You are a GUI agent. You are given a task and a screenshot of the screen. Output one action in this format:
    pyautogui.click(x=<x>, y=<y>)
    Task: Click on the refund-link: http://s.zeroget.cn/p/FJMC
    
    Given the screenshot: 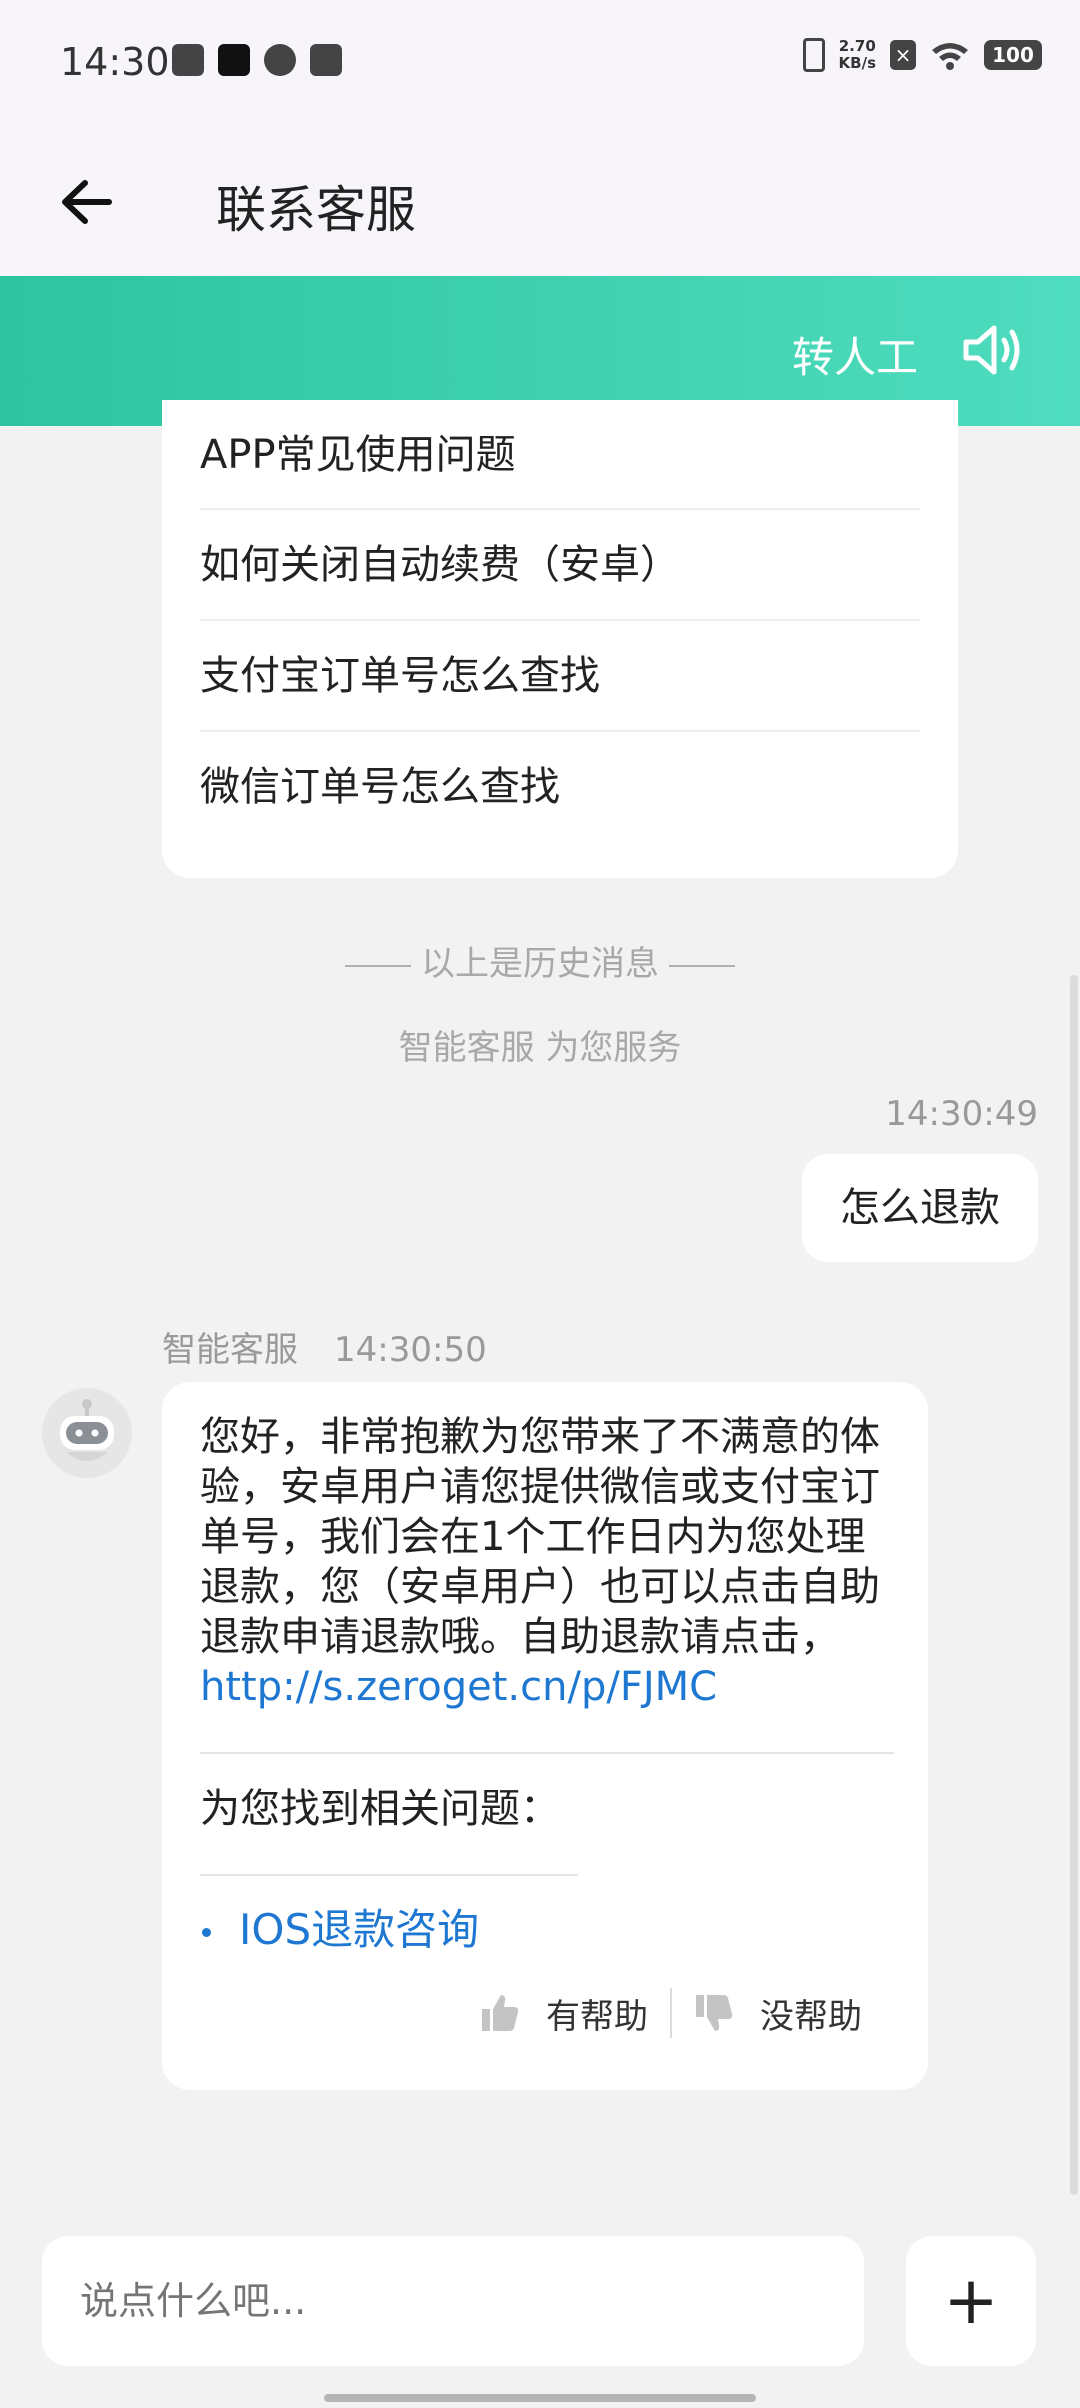 What is the action you would take?
    pyautogui.click(x=458, y=1687)
    